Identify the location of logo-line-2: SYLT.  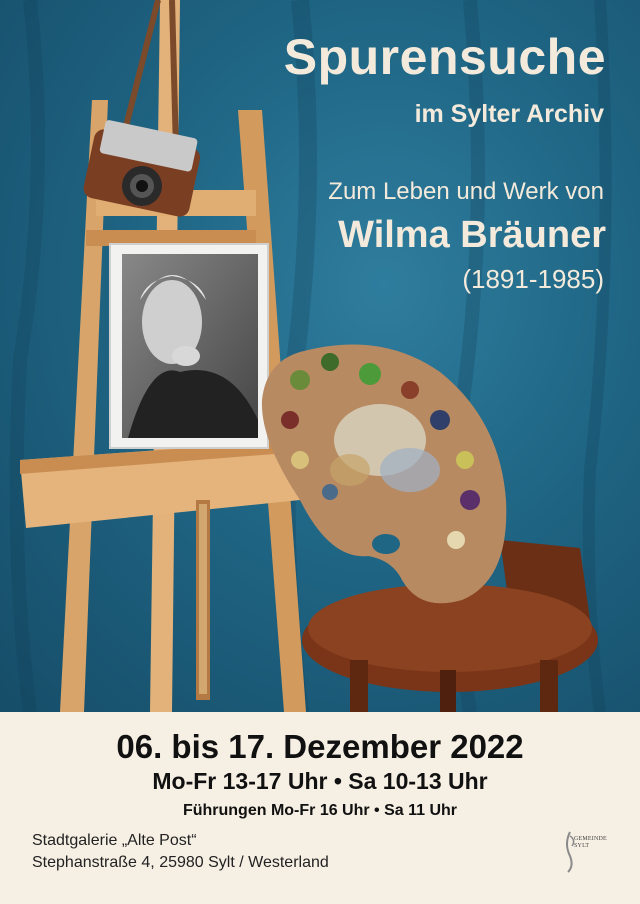
(582, 846).